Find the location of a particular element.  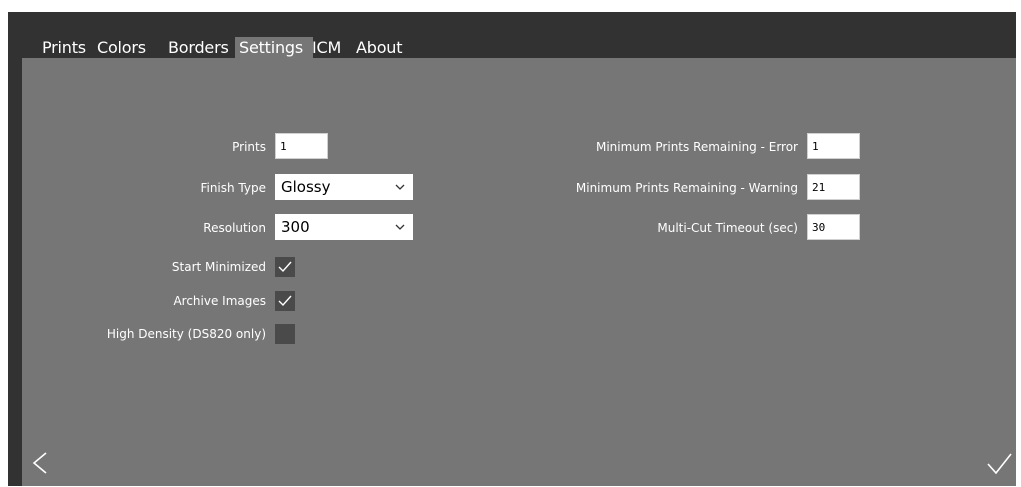

resolution-value: 300 is located at coordinates (295, 227).